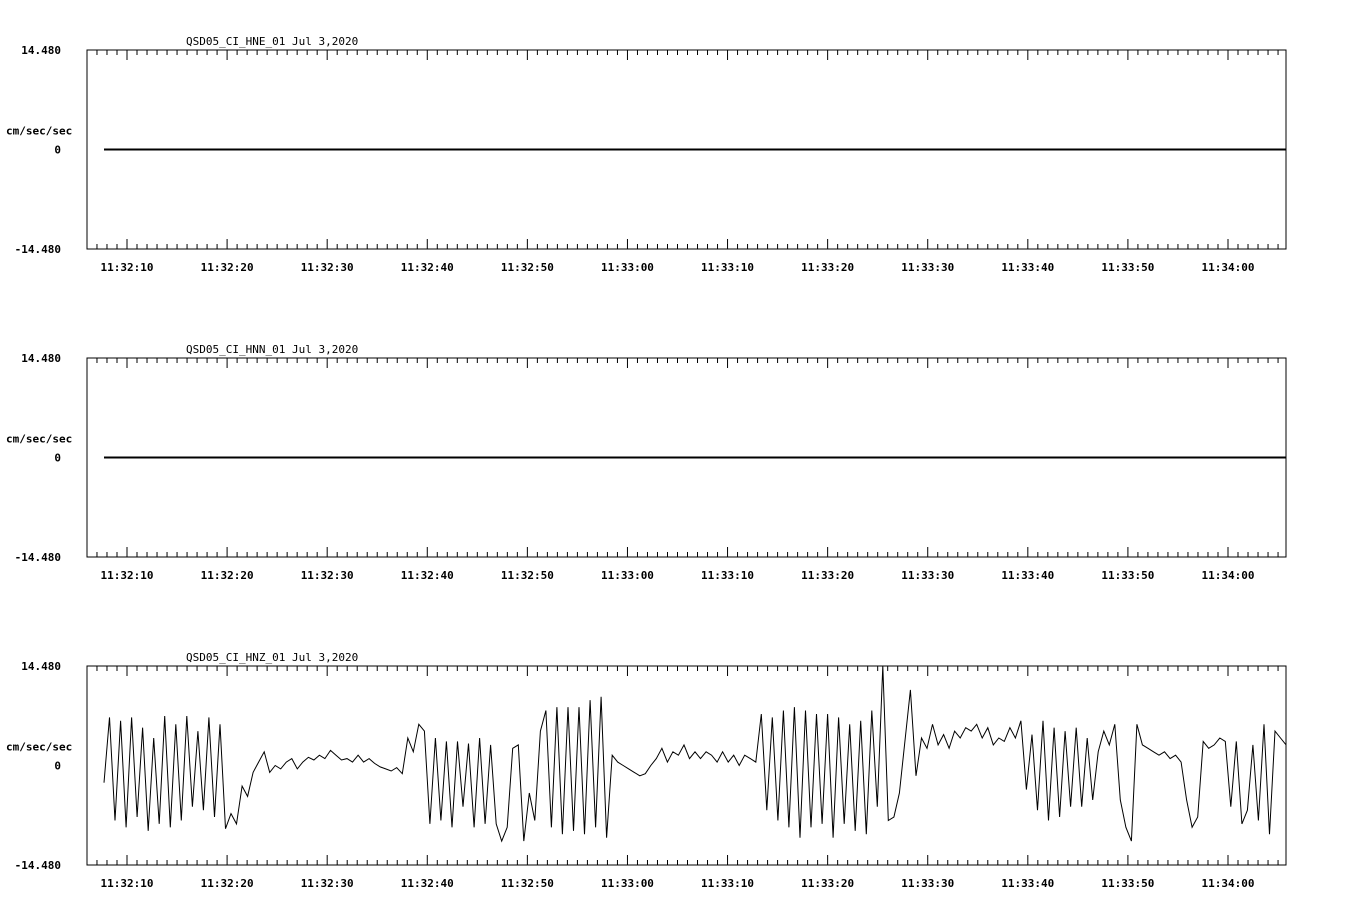 The width and height of the screenshot is (1358, 924). I want to click on chart-title: QSD05_CI_HNZ_01 Jul 3,2020, so click(272, 657).